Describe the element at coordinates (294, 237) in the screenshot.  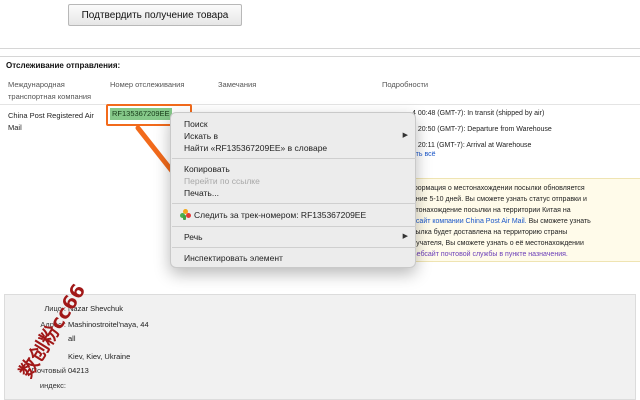
I see `menu-item-speech: Речь ▶` at that location.